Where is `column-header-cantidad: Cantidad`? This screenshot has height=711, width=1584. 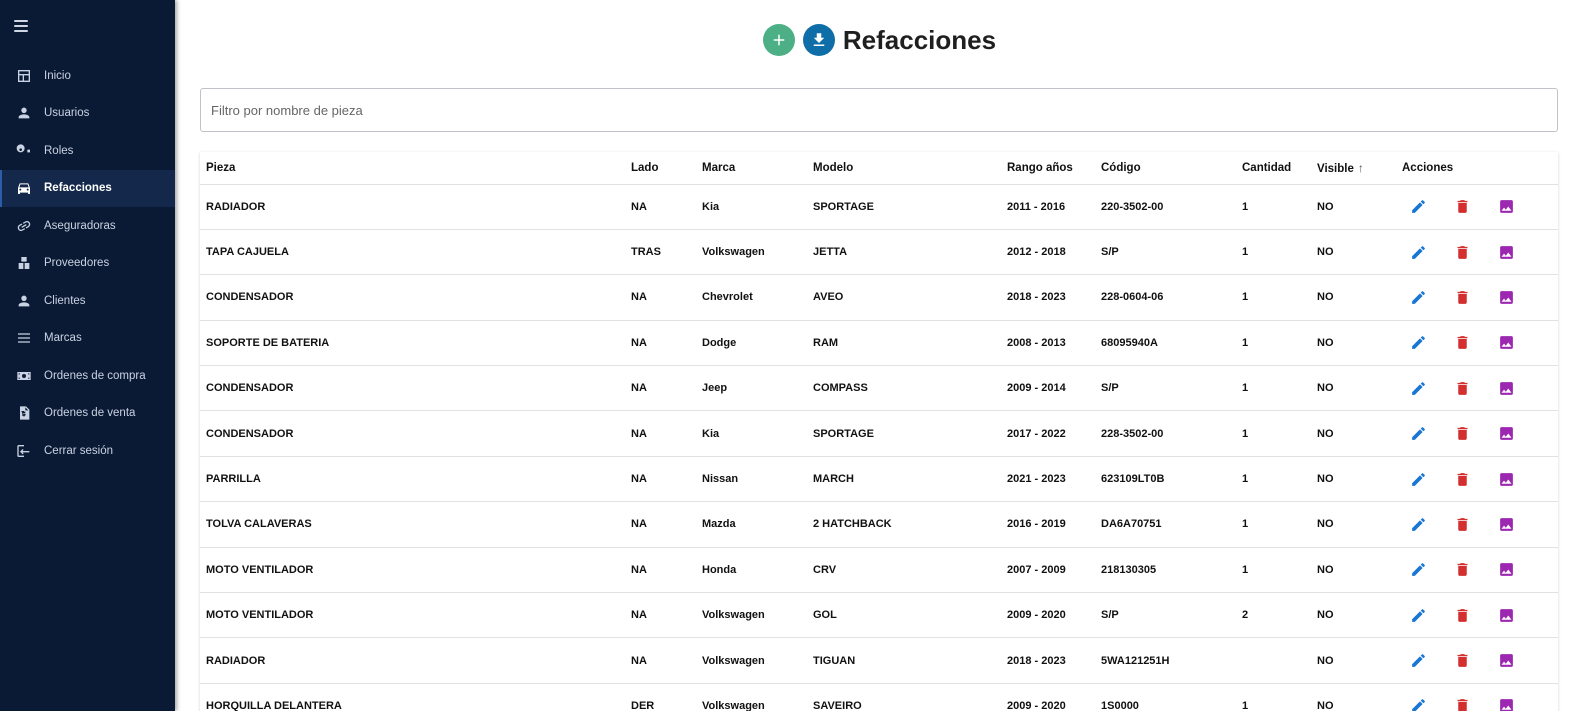 column-header-cantidad: Cantidad is located at coordinates (1273, 168).